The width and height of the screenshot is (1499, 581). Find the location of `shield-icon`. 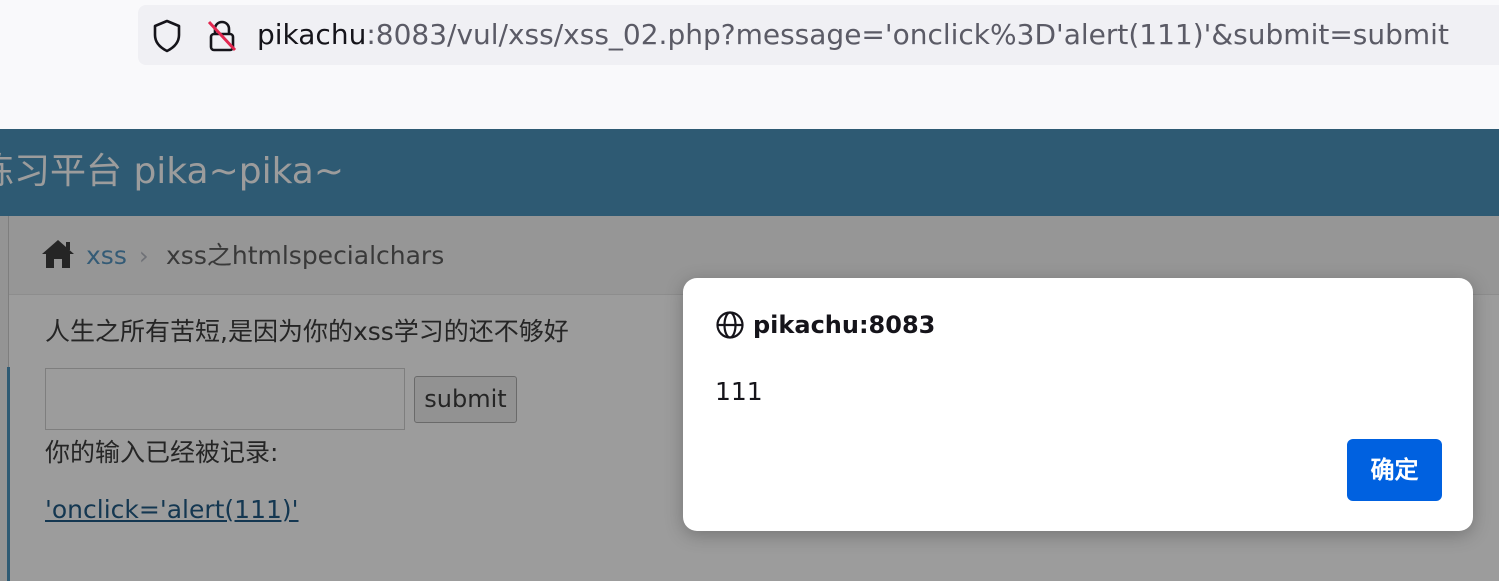

shield-icon is located at coordinates (167, 36).